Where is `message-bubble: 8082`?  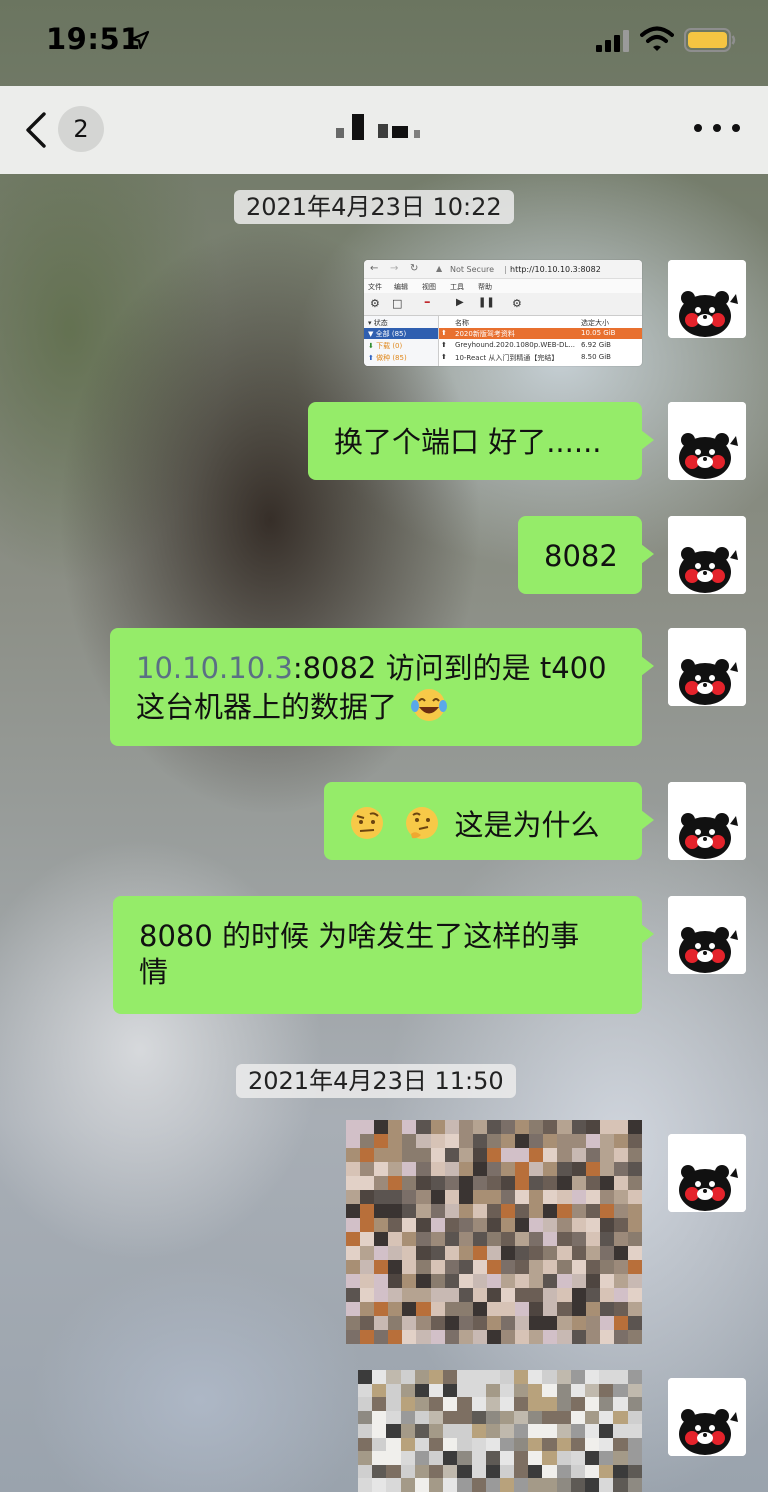 message-bubble: 8082 is located at coordinates (586, 555).